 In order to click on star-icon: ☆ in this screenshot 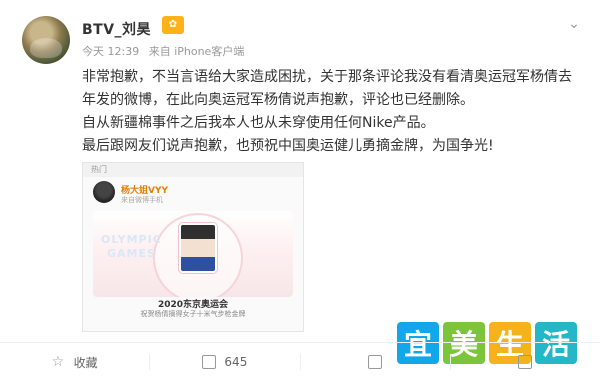, I will do `click(58, 362)`.